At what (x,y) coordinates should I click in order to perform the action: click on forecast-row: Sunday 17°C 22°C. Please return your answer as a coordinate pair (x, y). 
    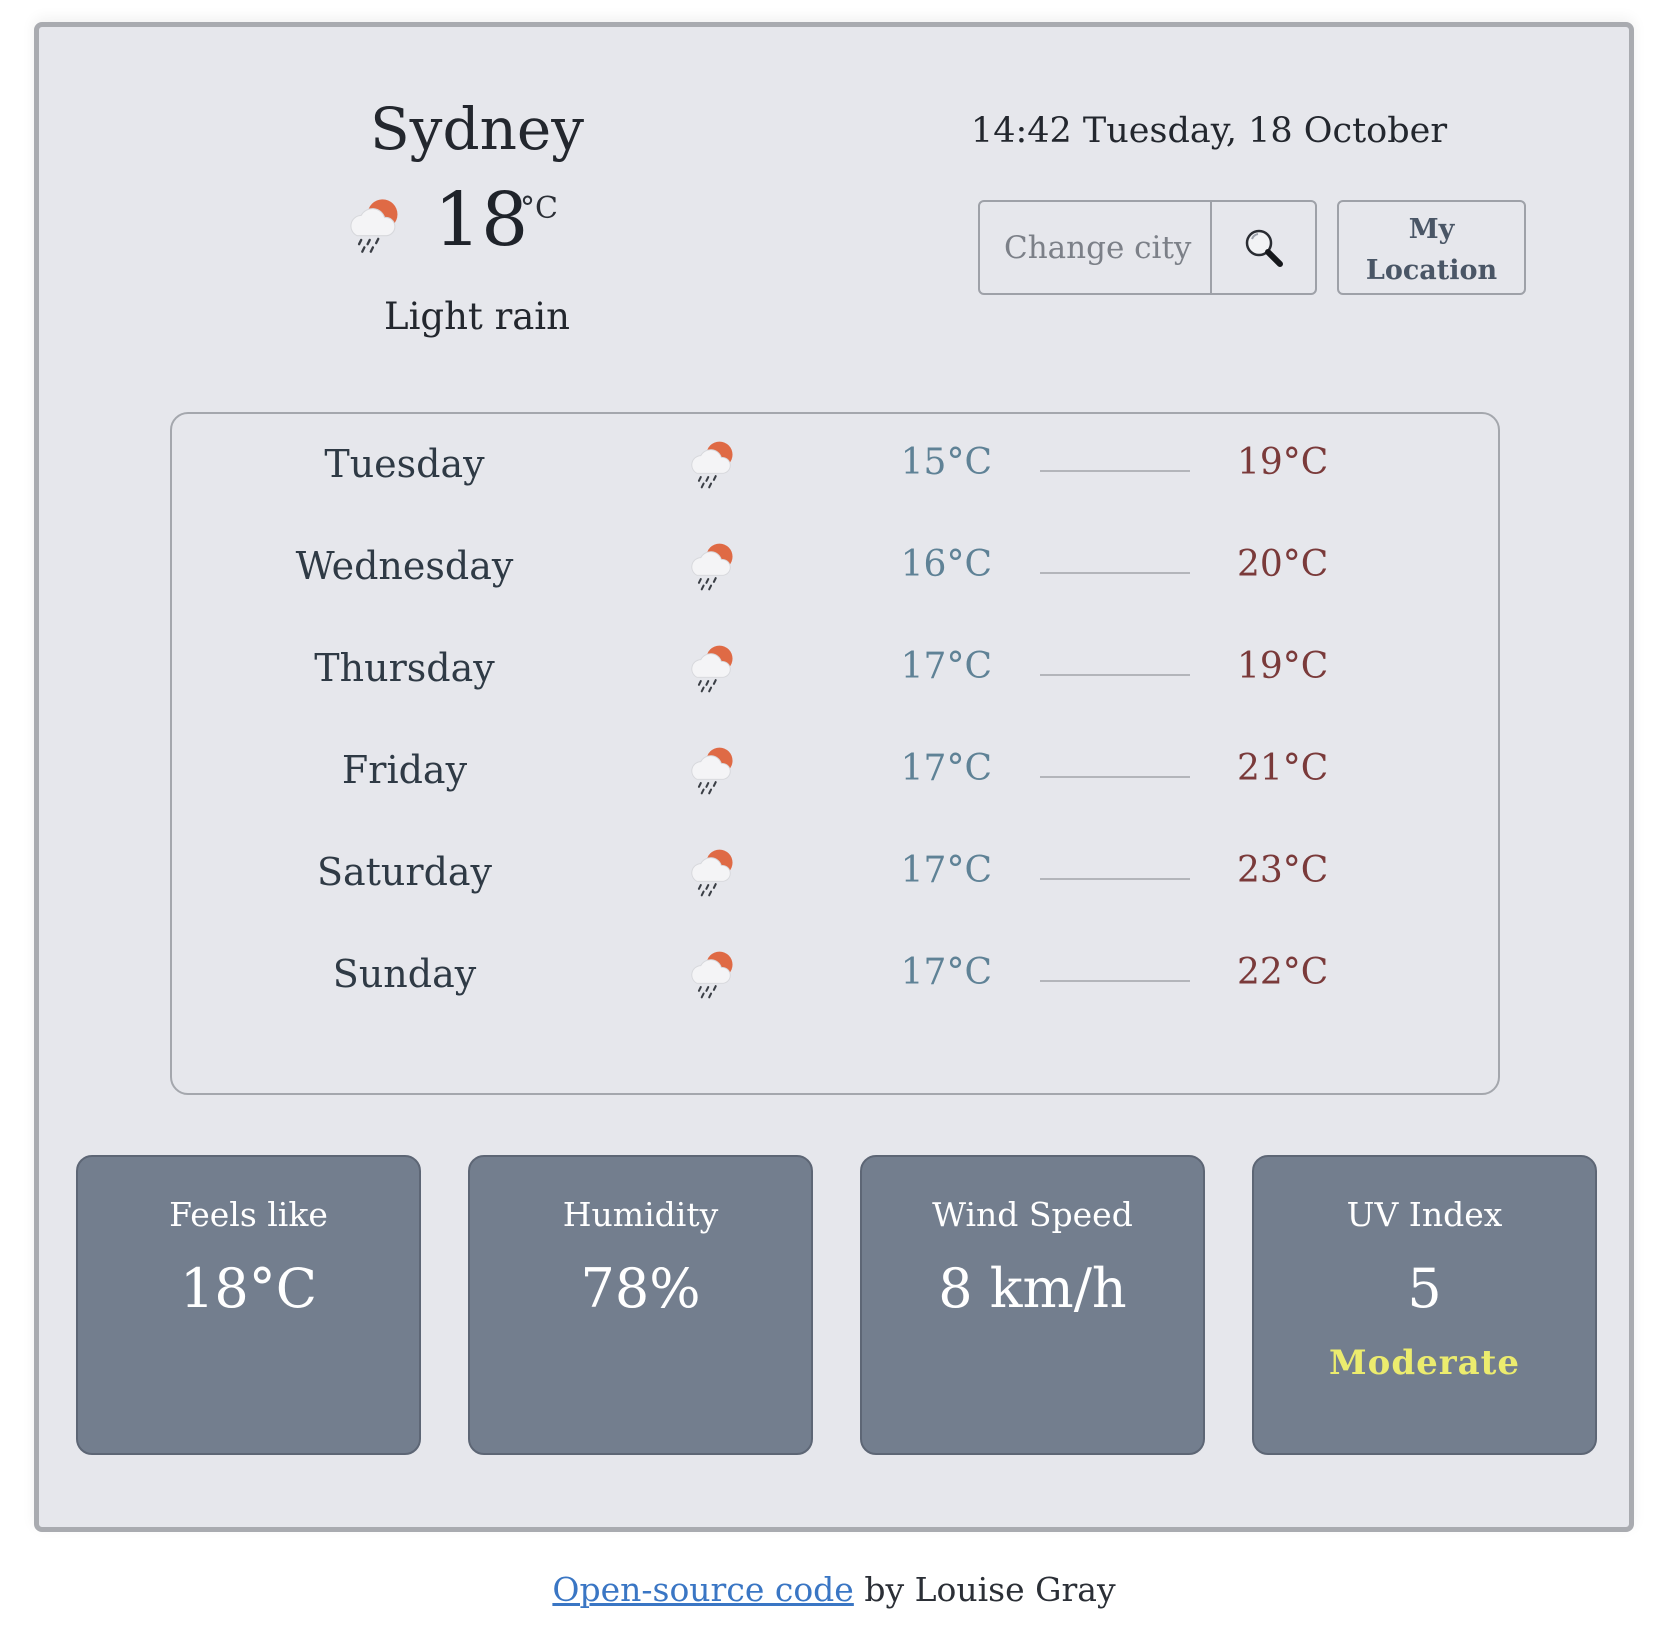
    Looking at the image, I should click on (835, 974).